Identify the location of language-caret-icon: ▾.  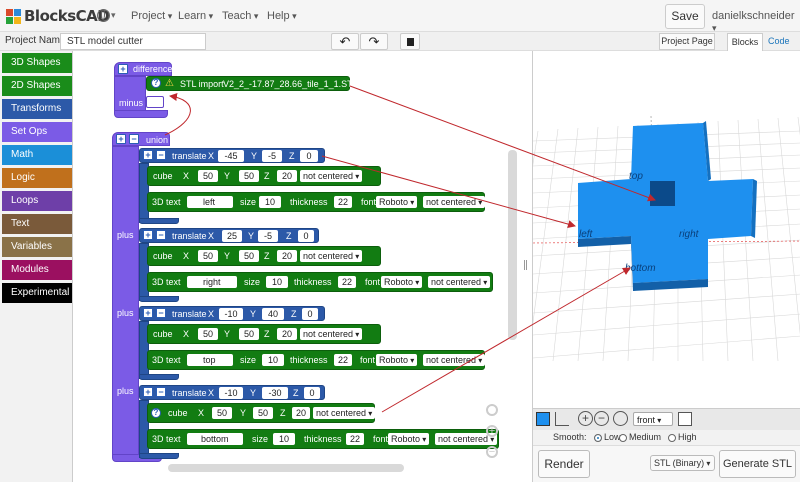
(113, 15).